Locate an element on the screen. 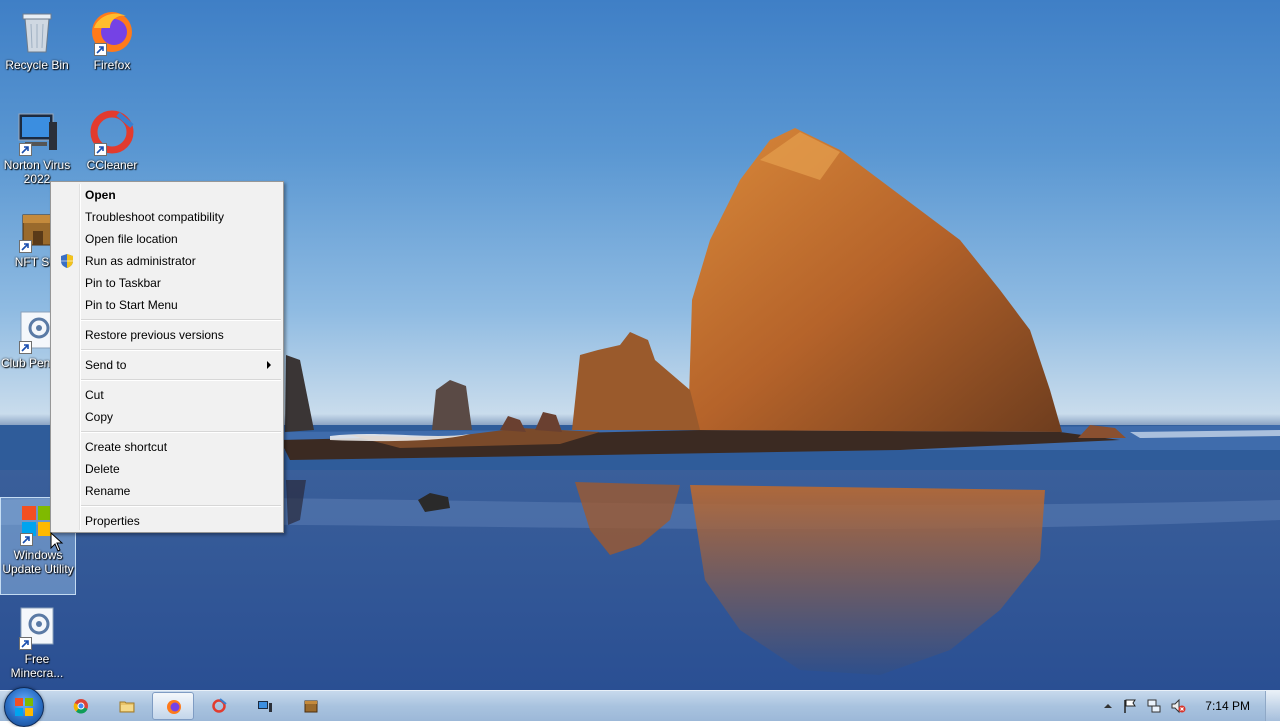 This screenshot has height=727, width=1280. show-desktop-button is located at coordinates (1272, 706).